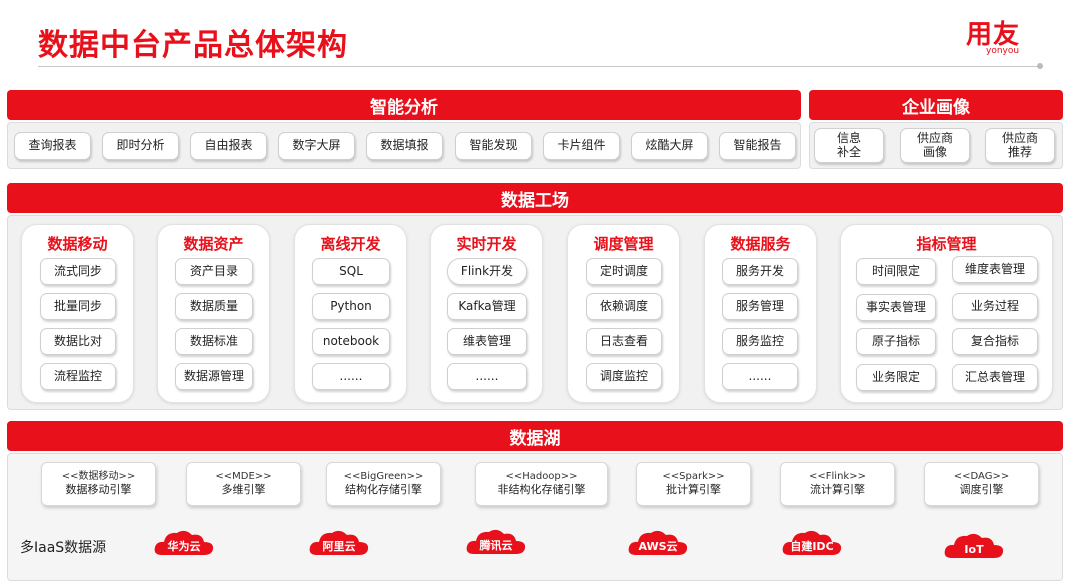 The width and height of the screenshot is (1080, 586). I want to click on group-title: 离线开发, so click(350, 244).